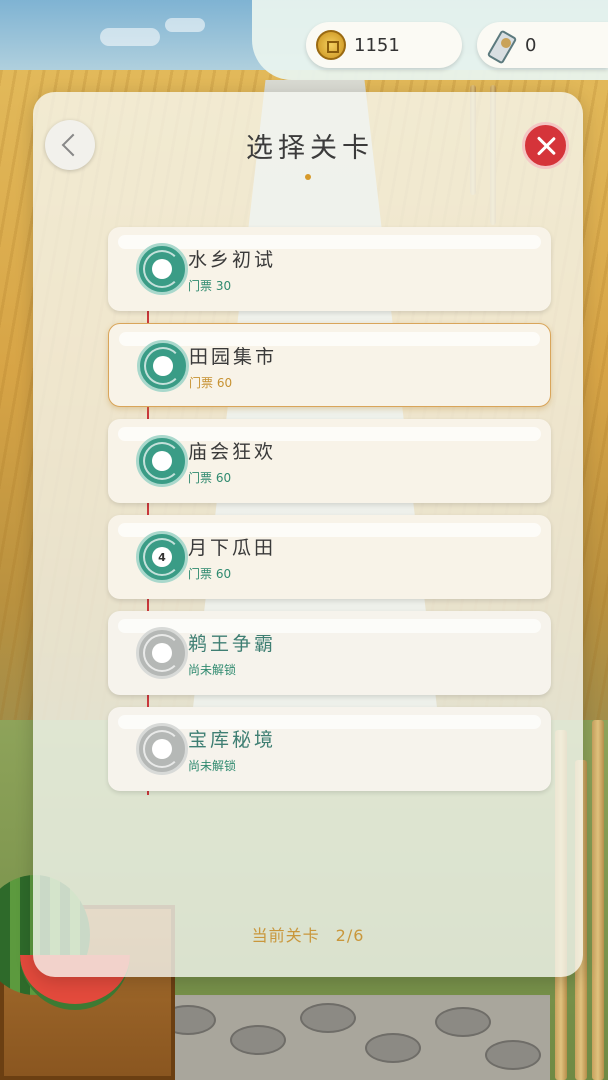 The width and height of the screenshot is (608, 1080). Describe the element at coordinates (531, 45) in the screenshot. I see `scroll-count: 0` at that location.